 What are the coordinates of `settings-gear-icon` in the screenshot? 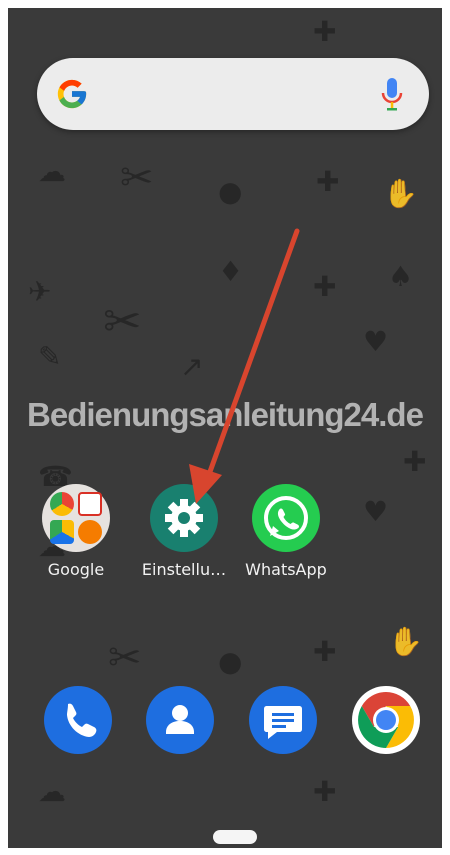 It's located at (184, 518).